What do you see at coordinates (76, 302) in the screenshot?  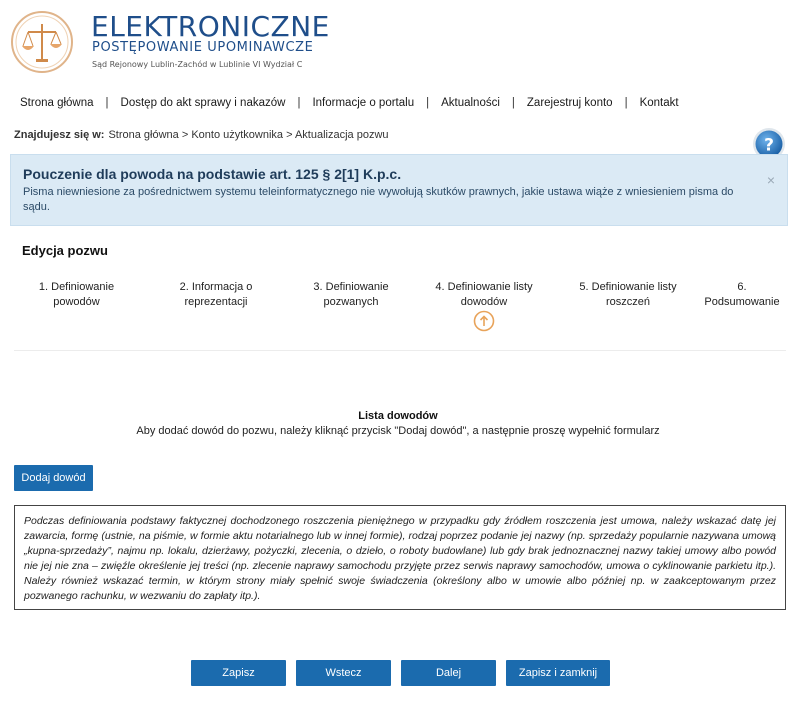 I see `step-label-line2: powodów` at bounding box center [76, 302].